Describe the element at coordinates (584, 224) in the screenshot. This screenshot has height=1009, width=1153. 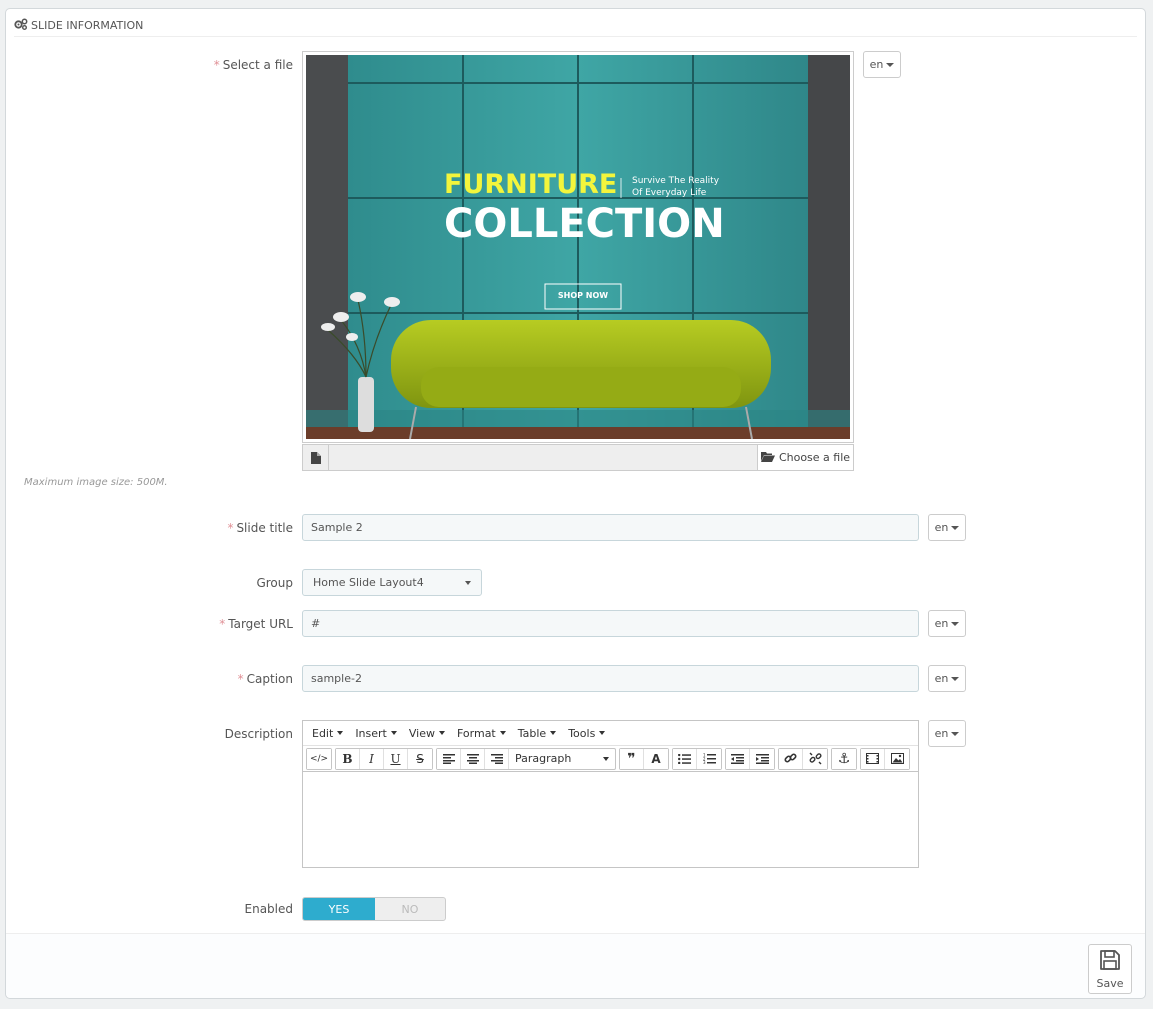
I see `slide-headline-2: COLLECTION` at that location.